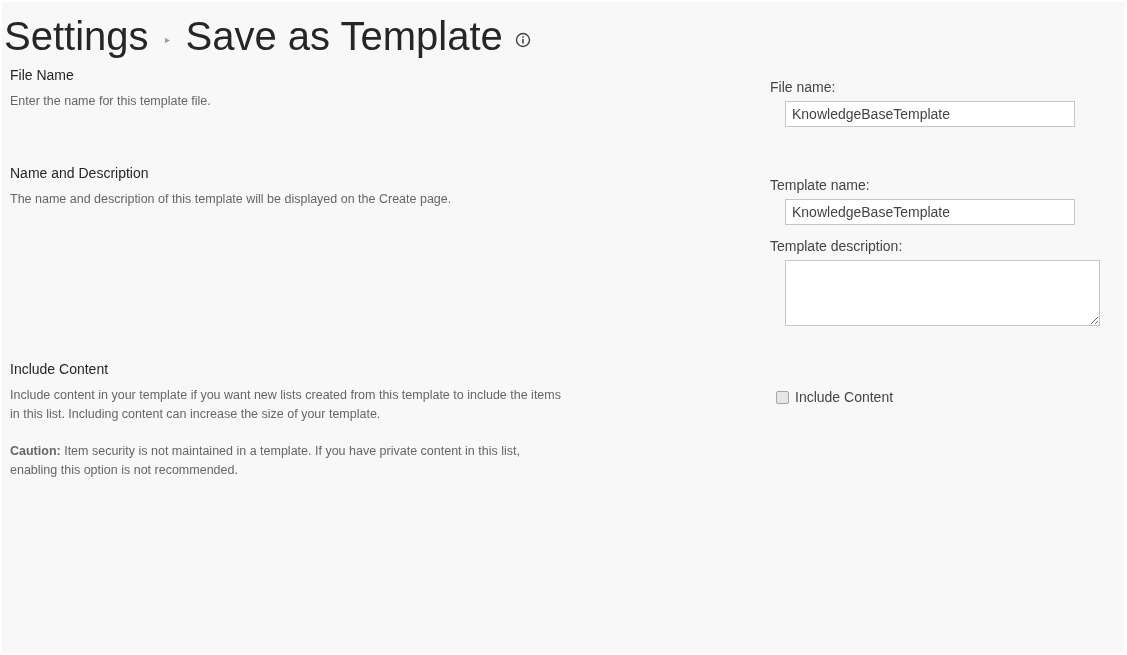 This screenshot has width=1127, height=655. Describe the element at coordinates (111, 101) in the screenshot. I see `section-description: Enter the name for this template file.` at that location.